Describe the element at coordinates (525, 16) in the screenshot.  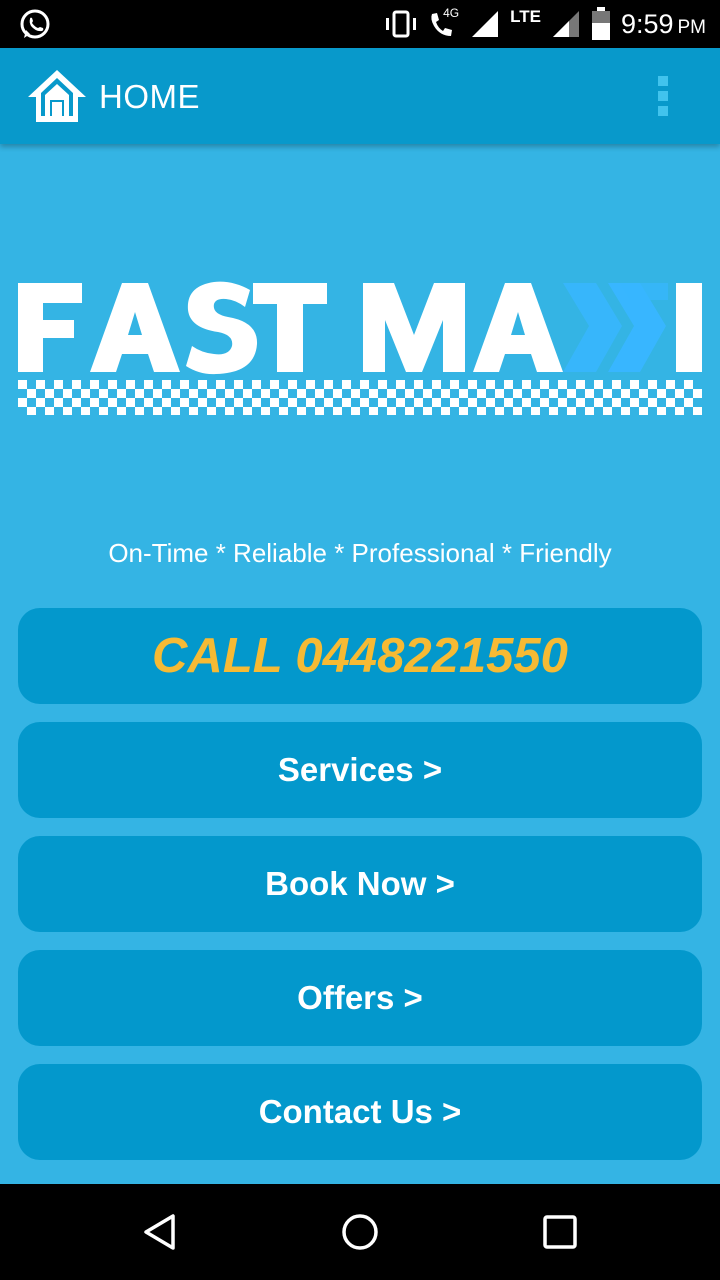
I see `network-type: LTE` at that location.